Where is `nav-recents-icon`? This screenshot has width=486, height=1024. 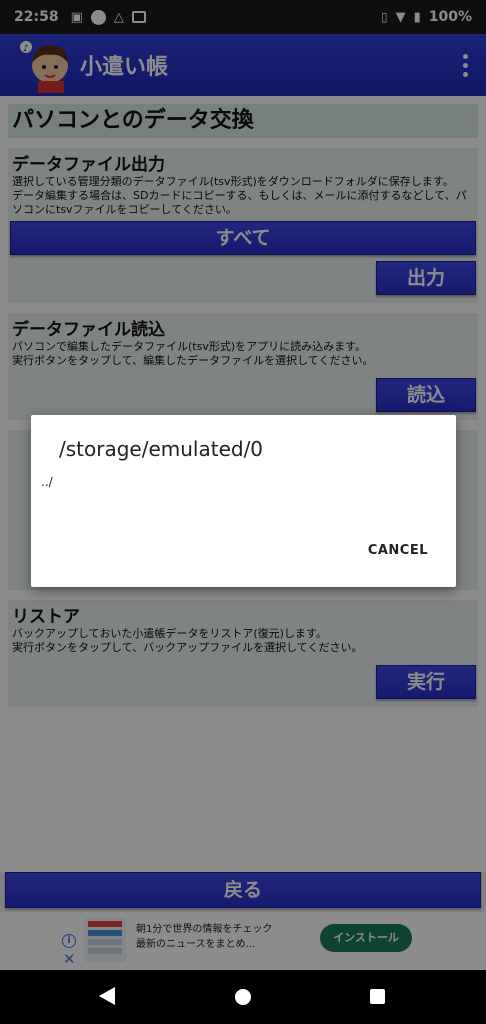
nav-recents-icon is located at coordinates (377, 996).